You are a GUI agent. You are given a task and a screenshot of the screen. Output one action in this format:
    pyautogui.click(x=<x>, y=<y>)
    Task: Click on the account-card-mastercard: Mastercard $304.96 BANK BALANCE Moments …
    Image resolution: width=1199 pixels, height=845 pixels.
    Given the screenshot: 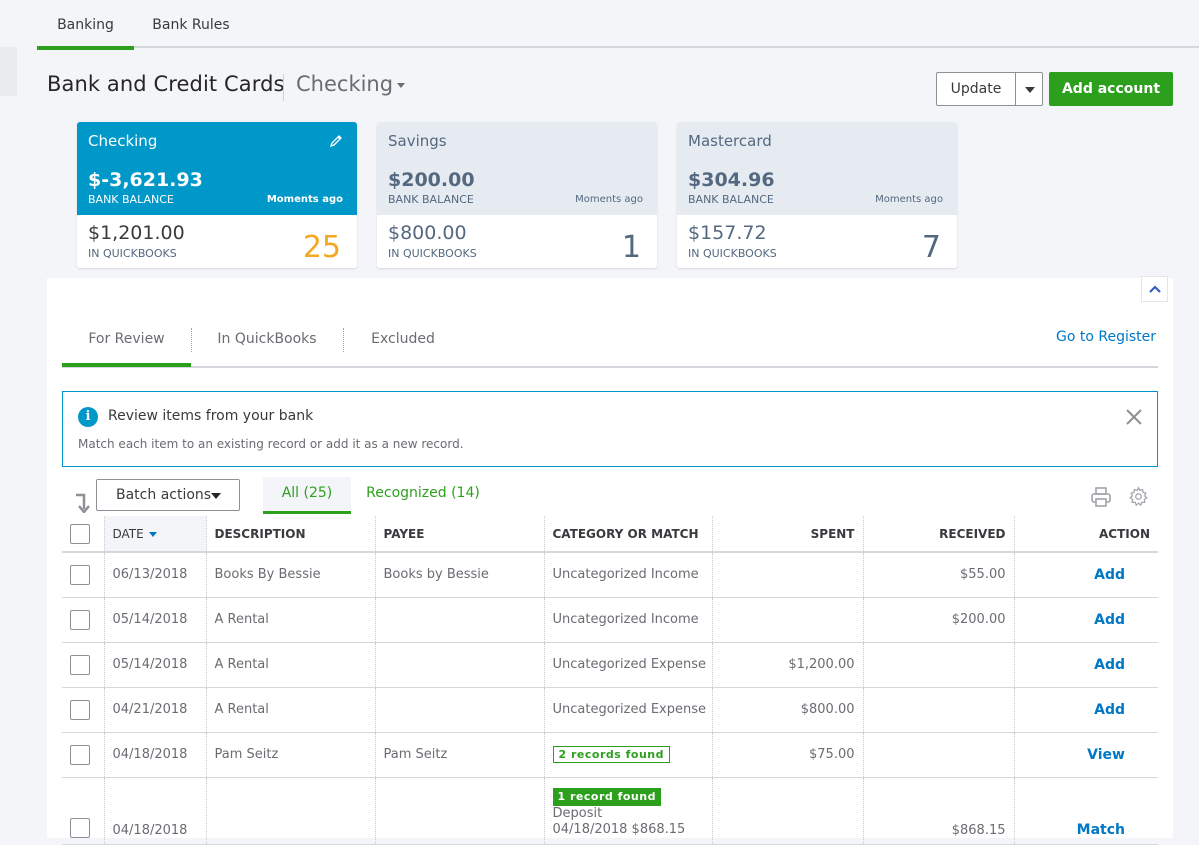 What is the action you would take?
    pyautogui.click(x=817, y=195)
    